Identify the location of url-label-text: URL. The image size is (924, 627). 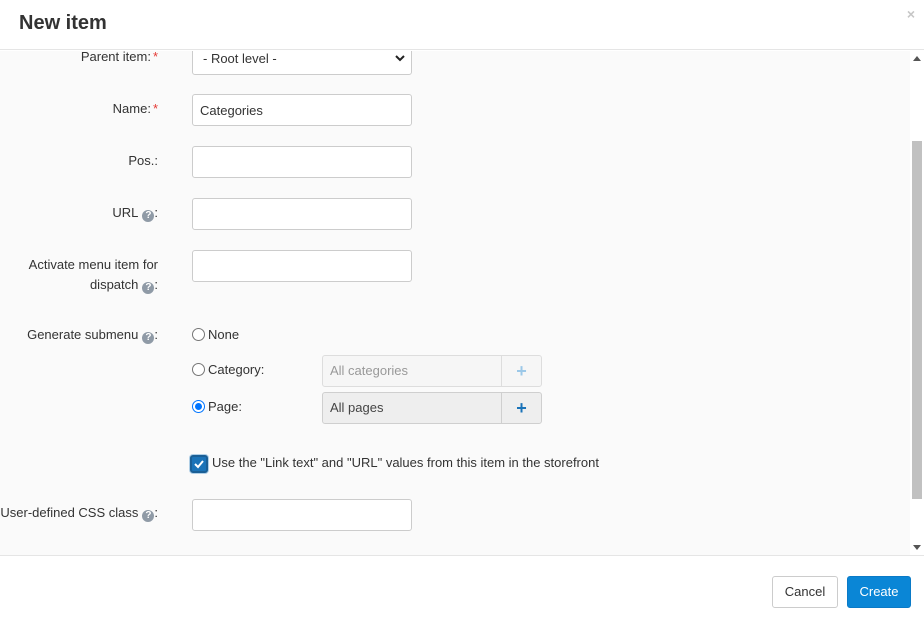
(125, 212).